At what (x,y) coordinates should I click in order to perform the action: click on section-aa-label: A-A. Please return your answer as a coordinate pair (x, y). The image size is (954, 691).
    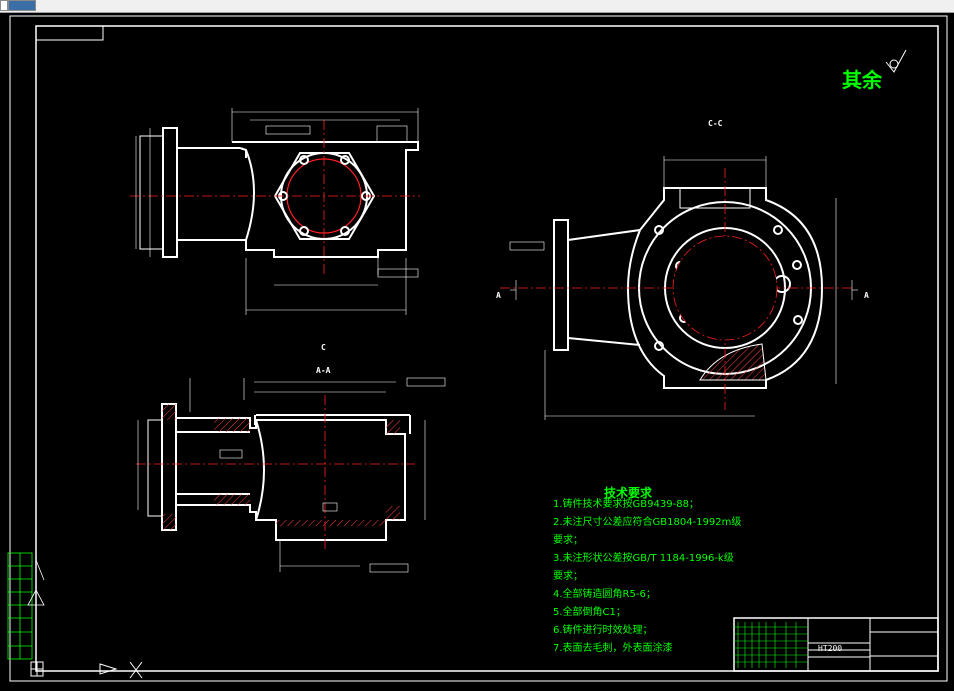
    Looking at the image, I should click on (323, 370).